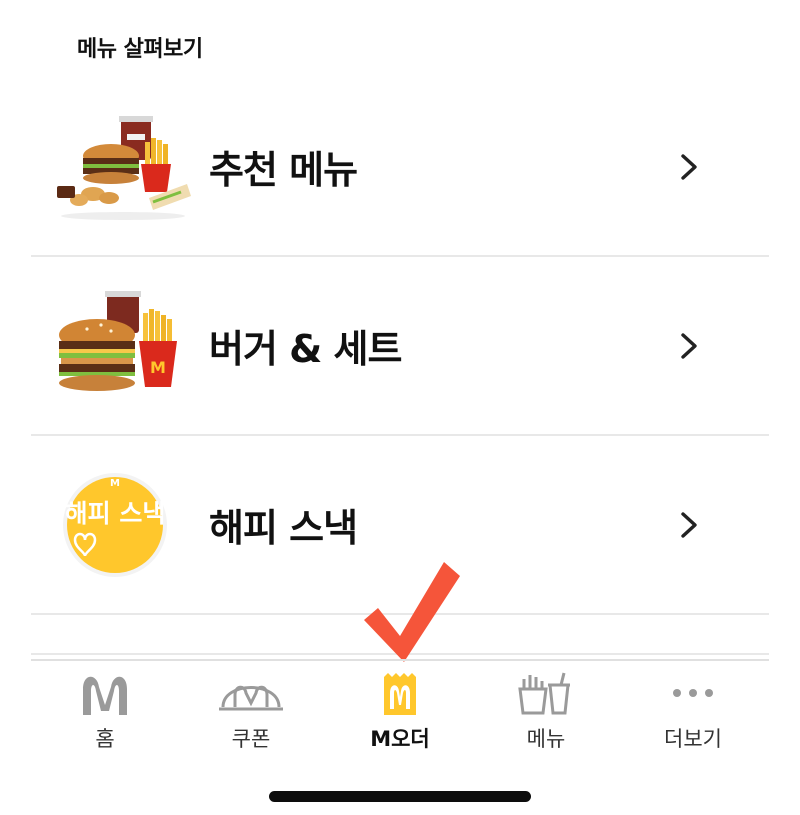 This screenshot has height=815, width=800. I want to click on bottom-tab-bar: 홈 쿠폰 M오더 메뉴 더보기, so click(400, 709).